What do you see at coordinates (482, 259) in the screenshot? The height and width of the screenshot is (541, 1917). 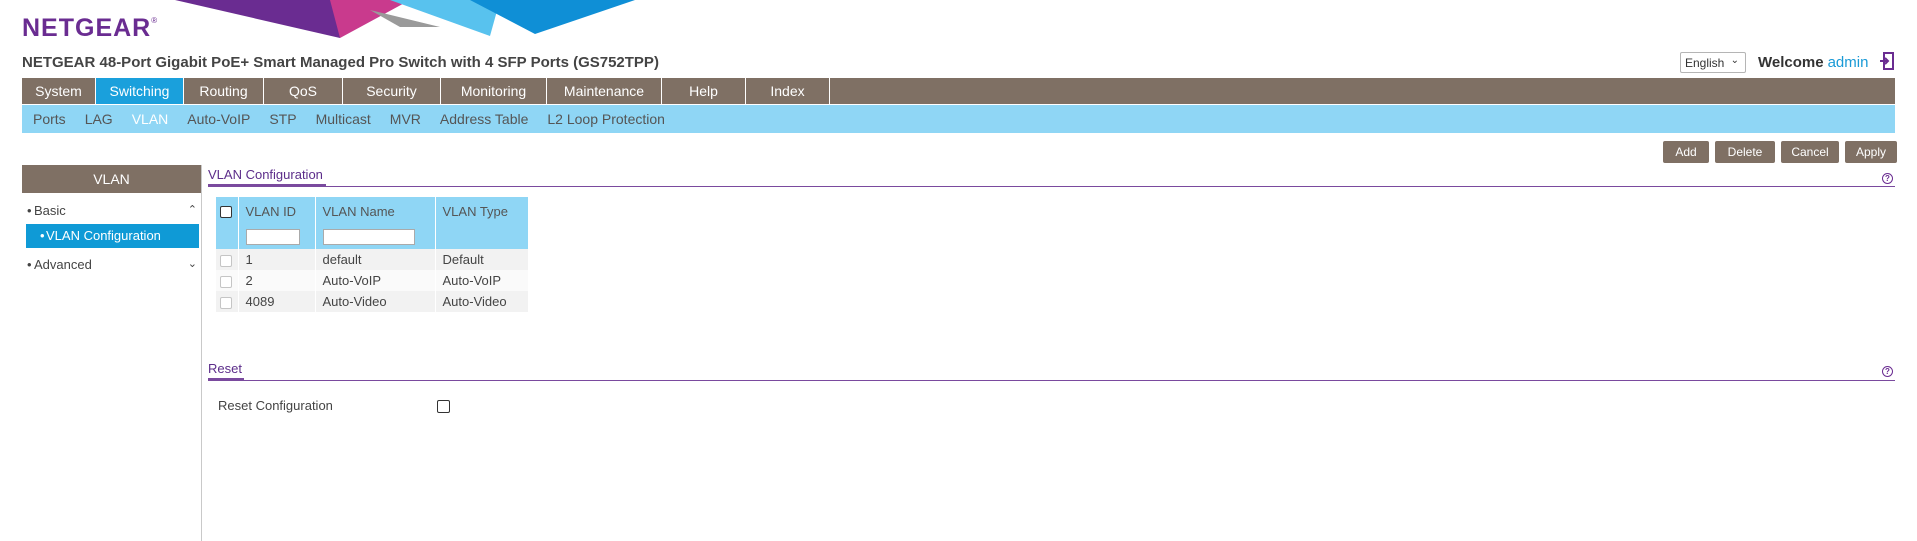 I see `vlan-type-cell: Default` at bounding box center [482, 259].